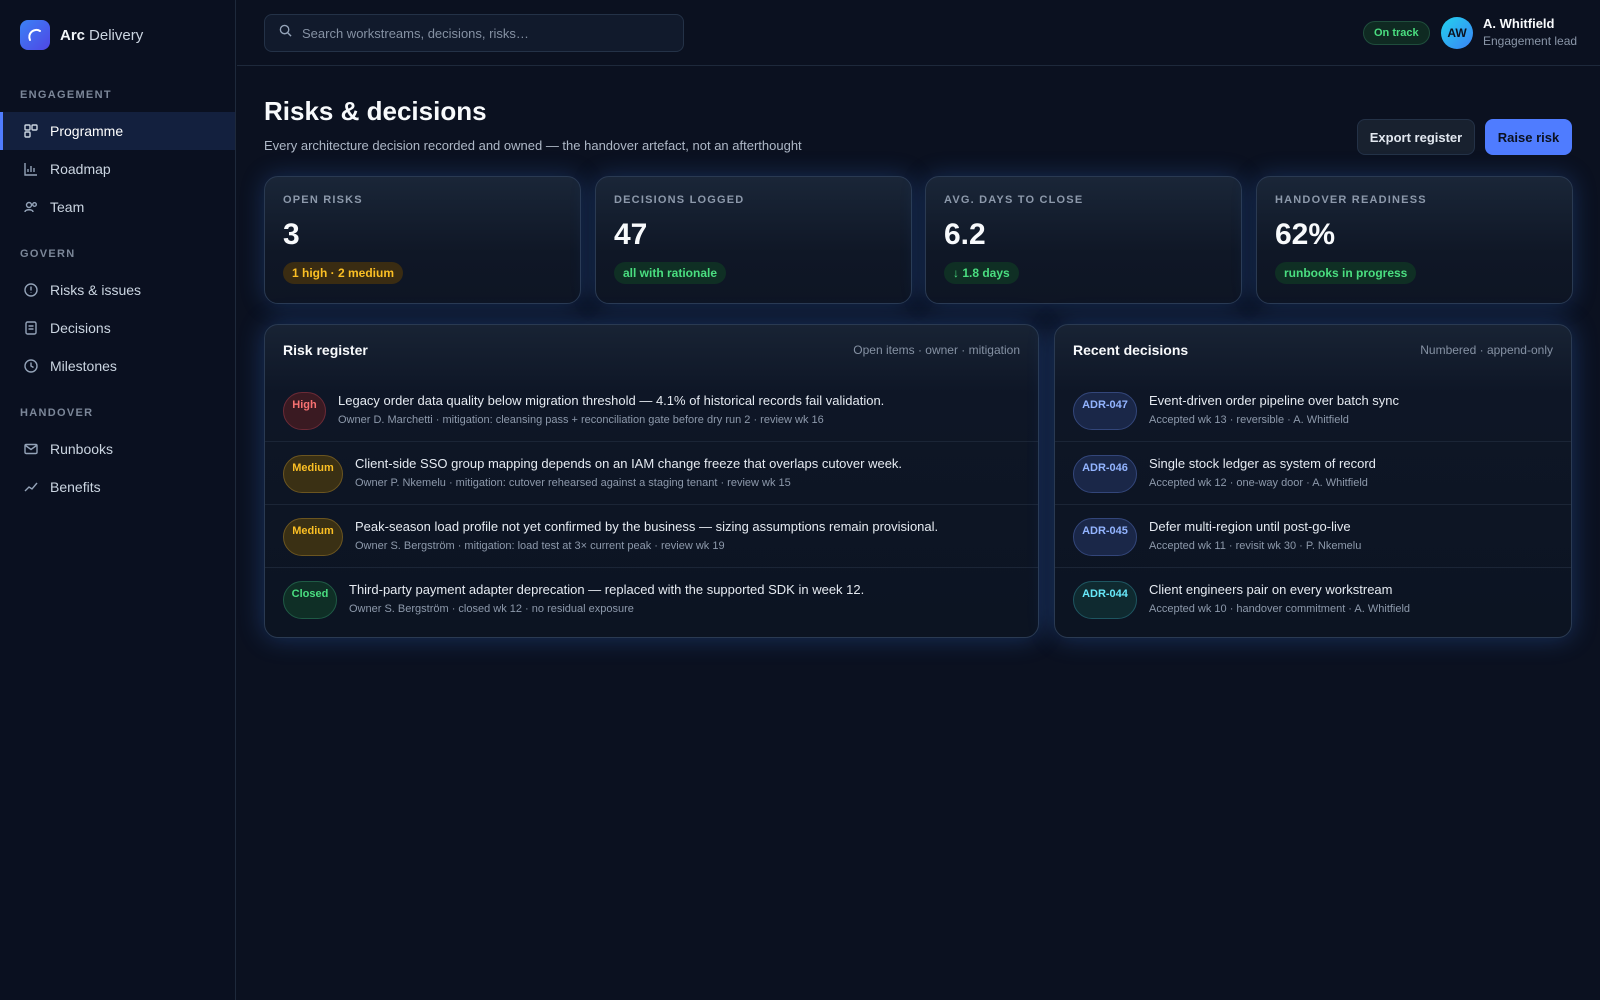 This screenshot has width=1600, height=1000. I want to click on search-box, so click(474, 33).